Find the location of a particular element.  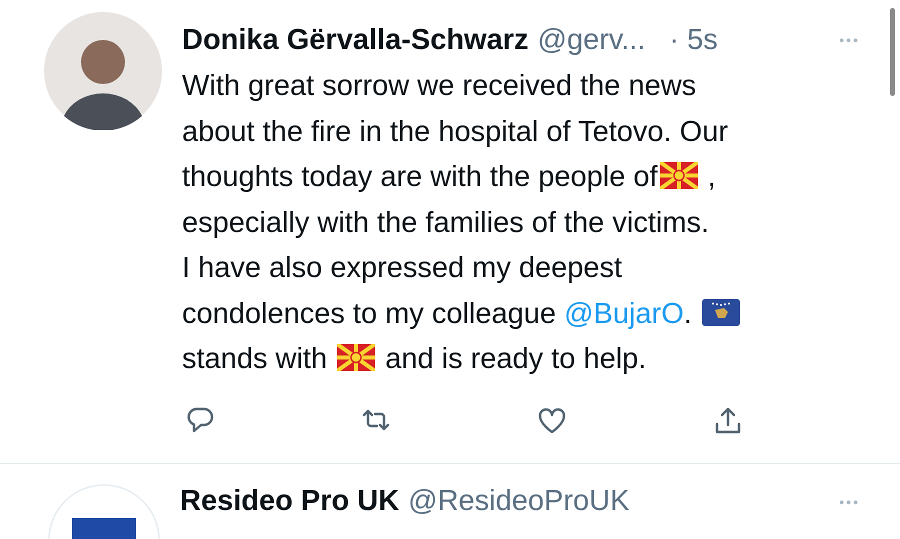

author-name: Resideo Pro UK is located at coordinates (290, 501).